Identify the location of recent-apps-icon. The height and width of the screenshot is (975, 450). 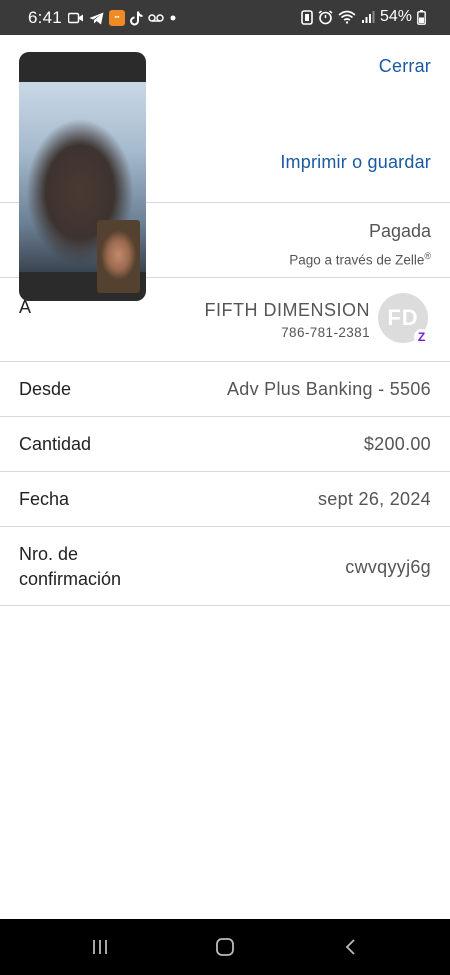
(100, 947).